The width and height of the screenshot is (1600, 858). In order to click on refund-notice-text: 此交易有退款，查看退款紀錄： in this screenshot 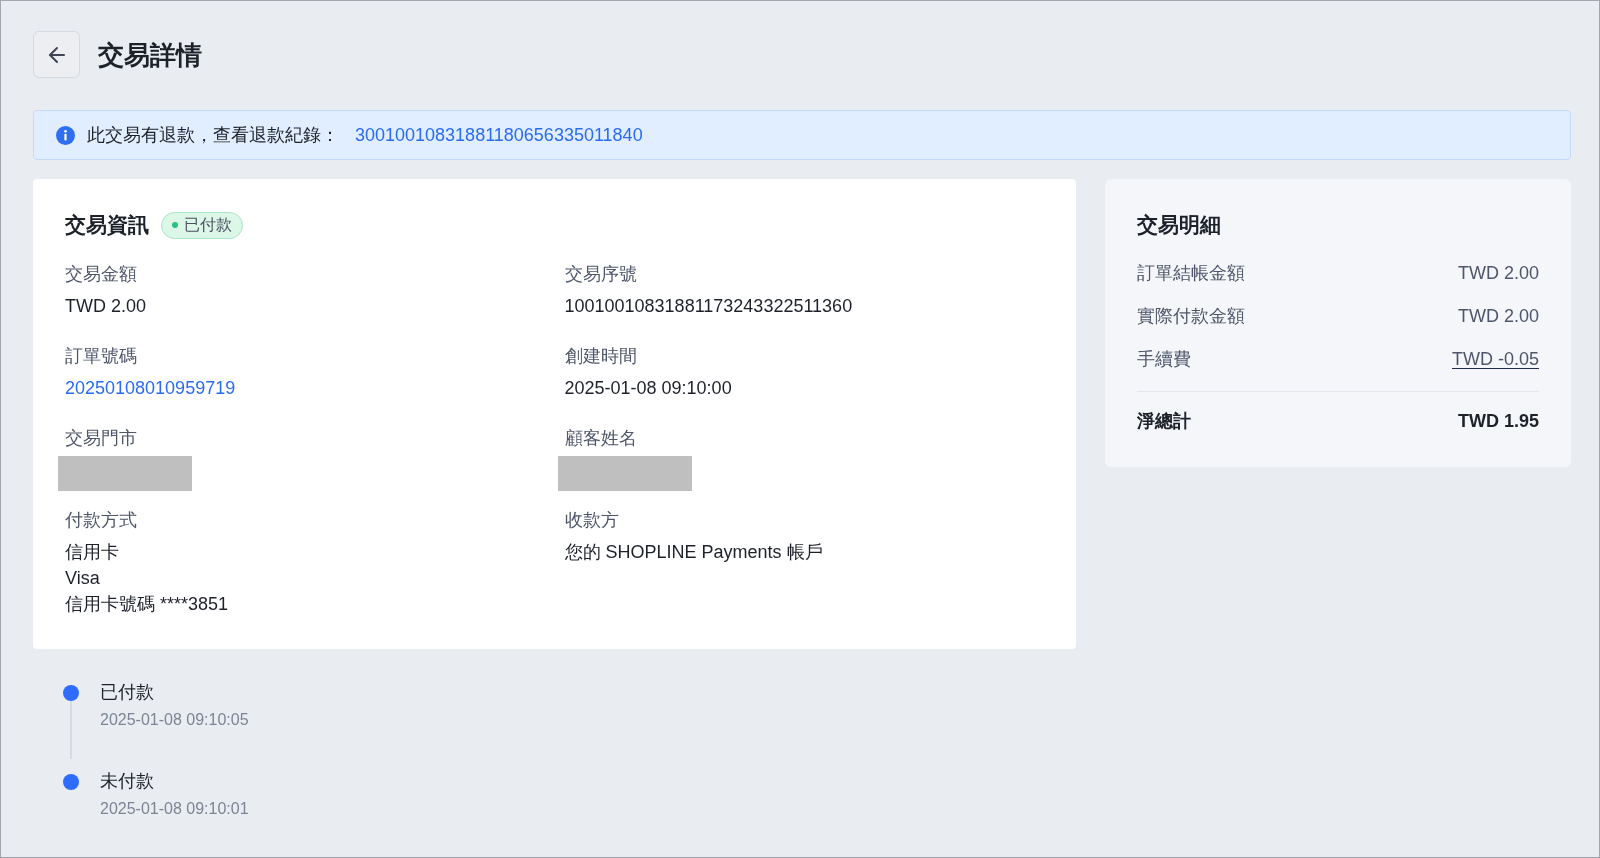, I will do `click(213, 135)`.